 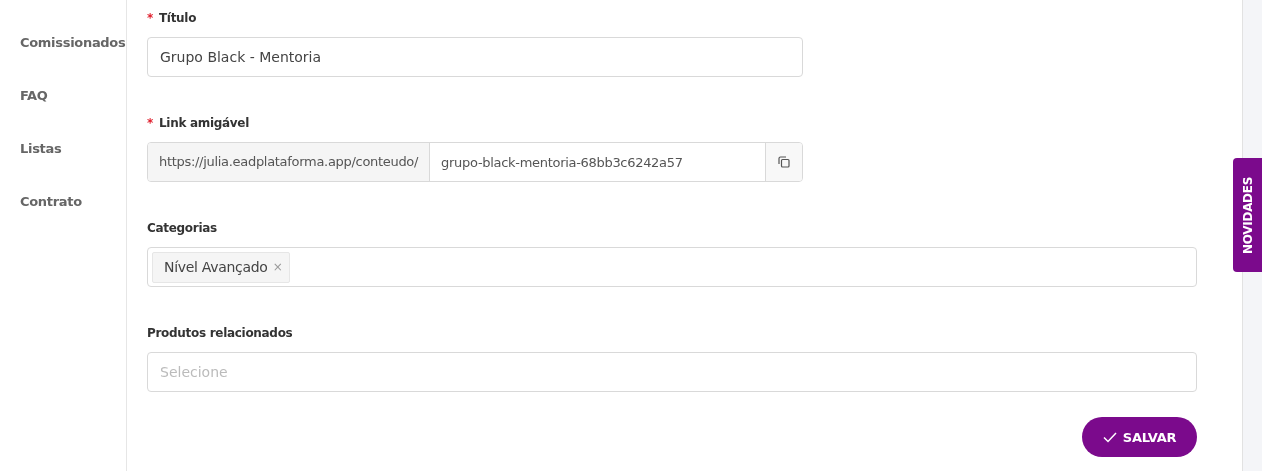 I want to click on field-label: Produtos relacionados, so click(x=220, y=333).